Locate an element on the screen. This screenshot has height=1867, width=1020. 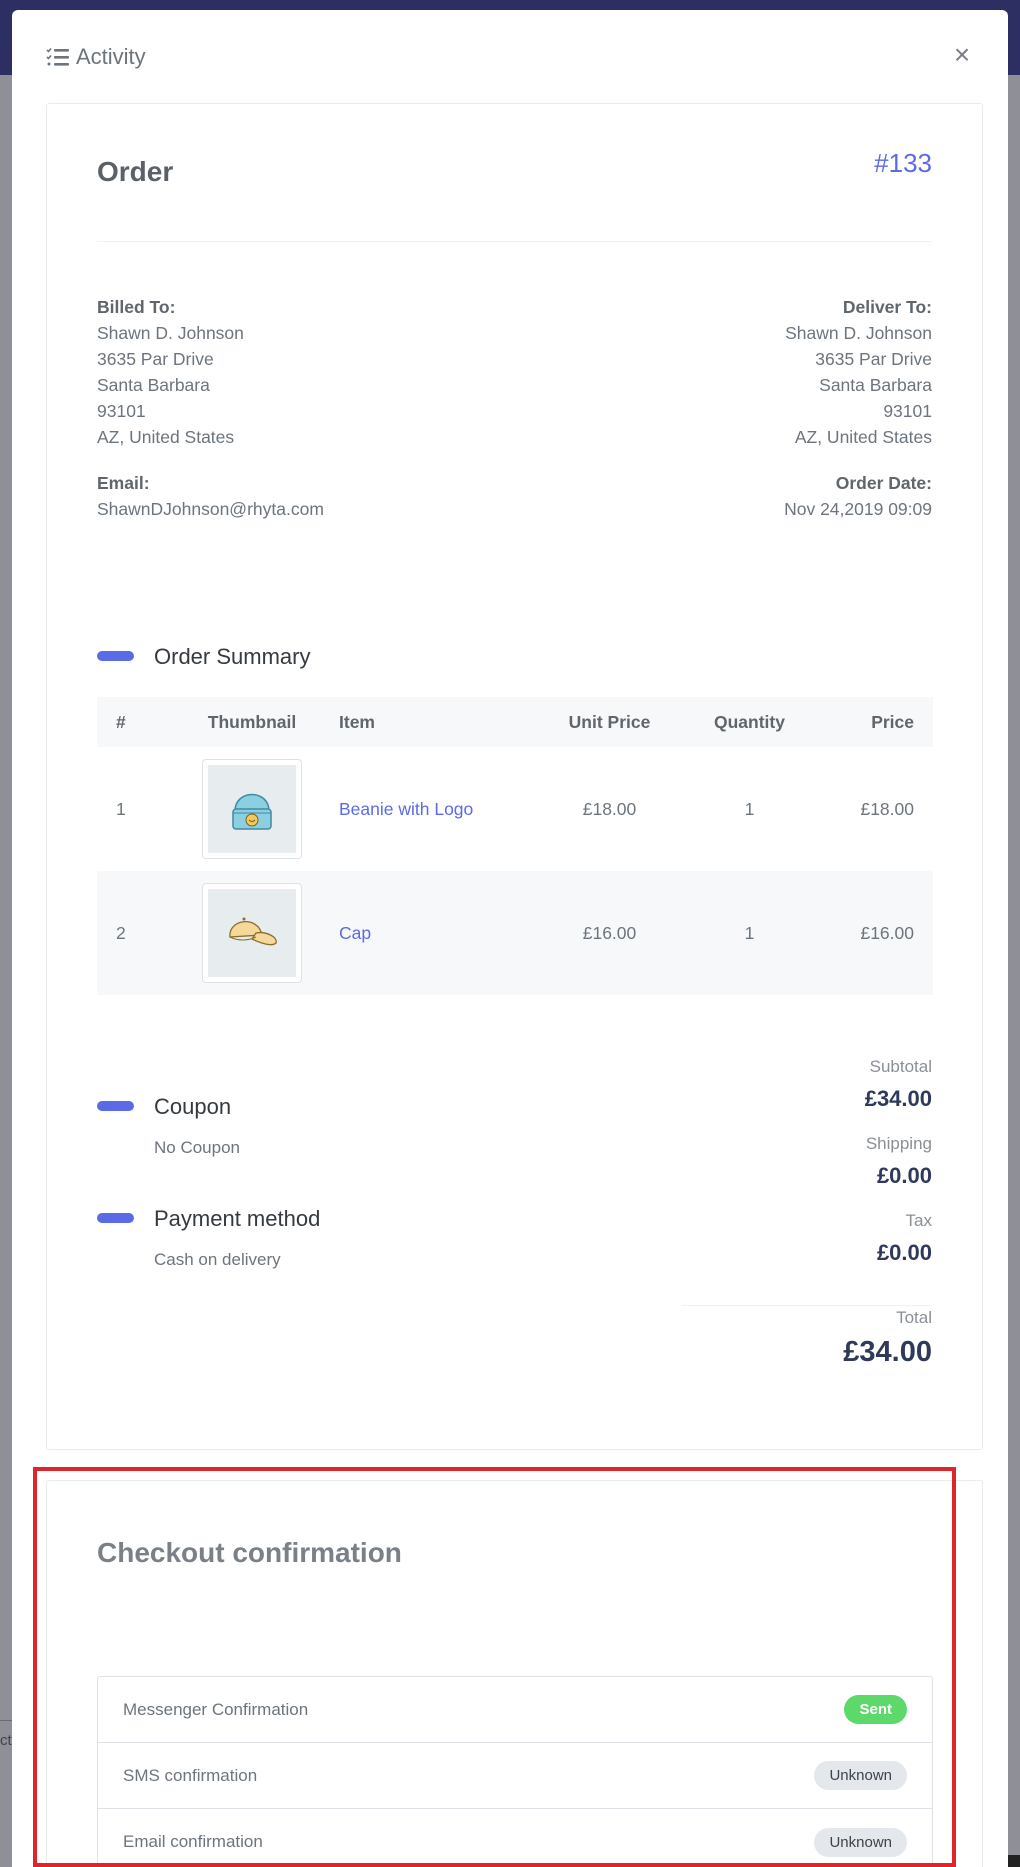
email-value: ShawnDJohnson@rhyta.com is located at coordinates (210, 509).